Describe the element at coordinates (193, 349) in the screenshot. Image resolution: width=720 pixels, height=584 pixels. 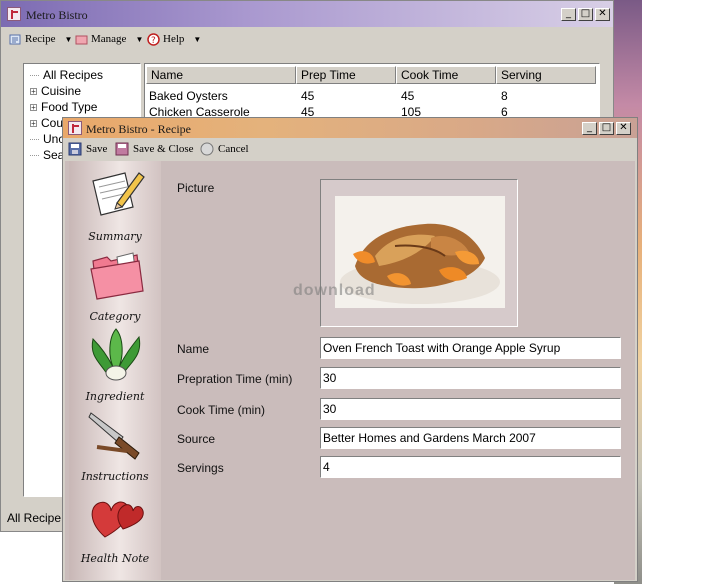
I see `name-label: Name` at that location.